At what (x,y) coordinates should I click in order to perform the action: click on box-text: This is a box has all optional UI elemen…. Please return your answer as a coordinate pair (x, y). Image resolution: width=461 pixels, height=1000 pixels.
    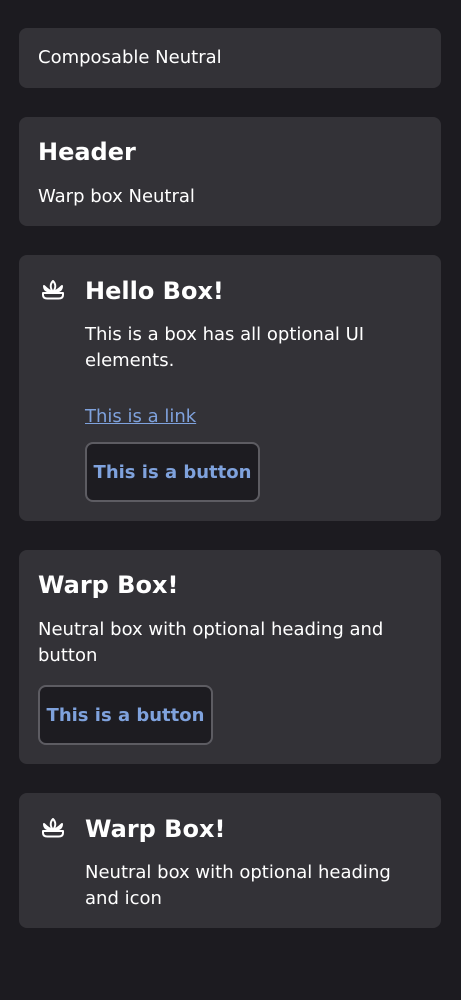
    Looking at the image, I should click on (225, 347).